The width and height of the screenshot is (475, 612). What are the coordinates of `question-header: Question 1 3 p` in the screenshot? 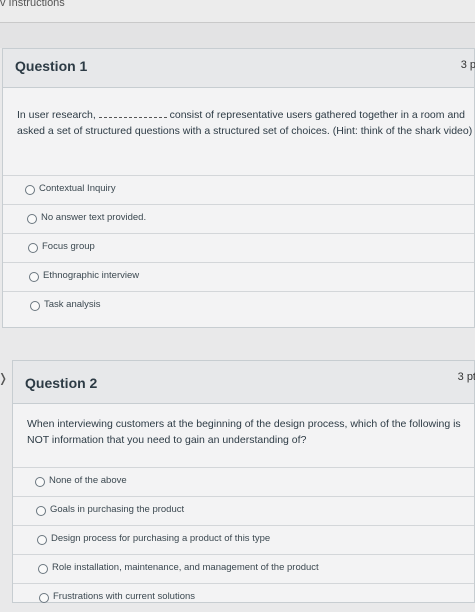 It's located at (239, 68).